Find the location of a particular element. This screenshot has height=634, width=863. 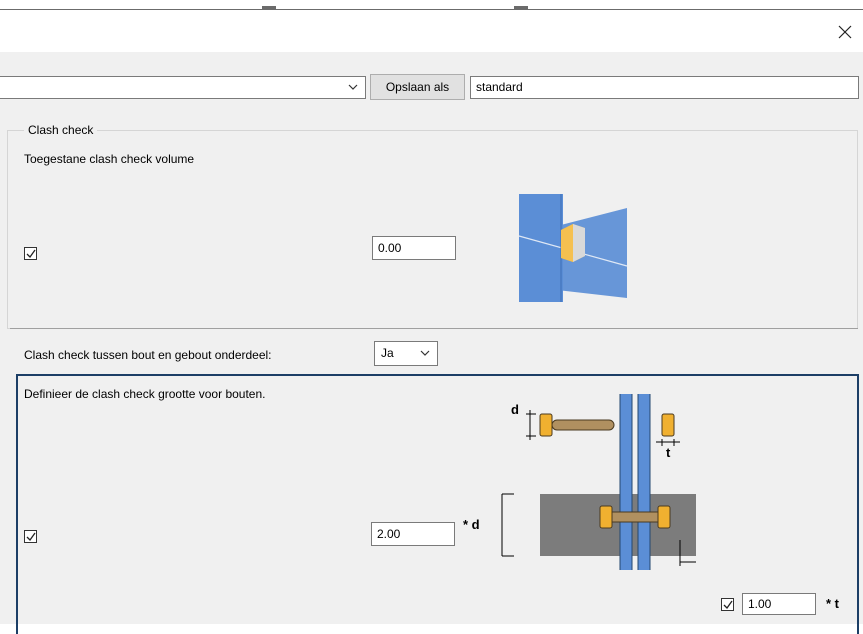

clash-check-group-title: Clash check is located at coordinates (61, 130).